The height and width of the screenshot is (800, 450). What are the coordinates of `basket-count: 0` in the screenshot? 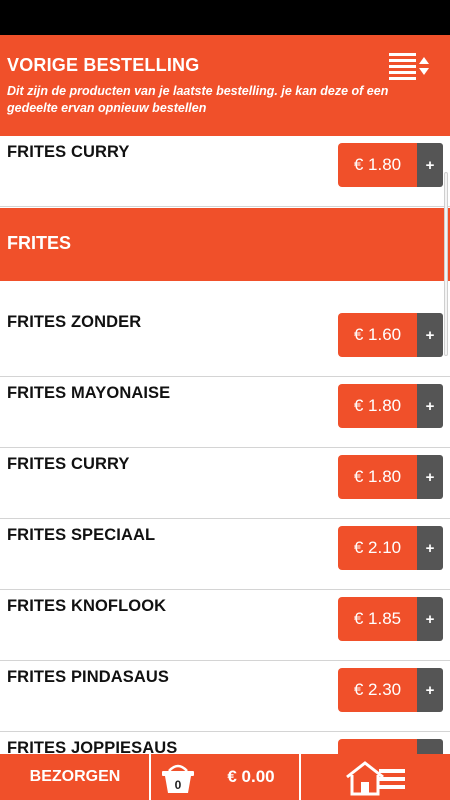 It's located at (178, 785).